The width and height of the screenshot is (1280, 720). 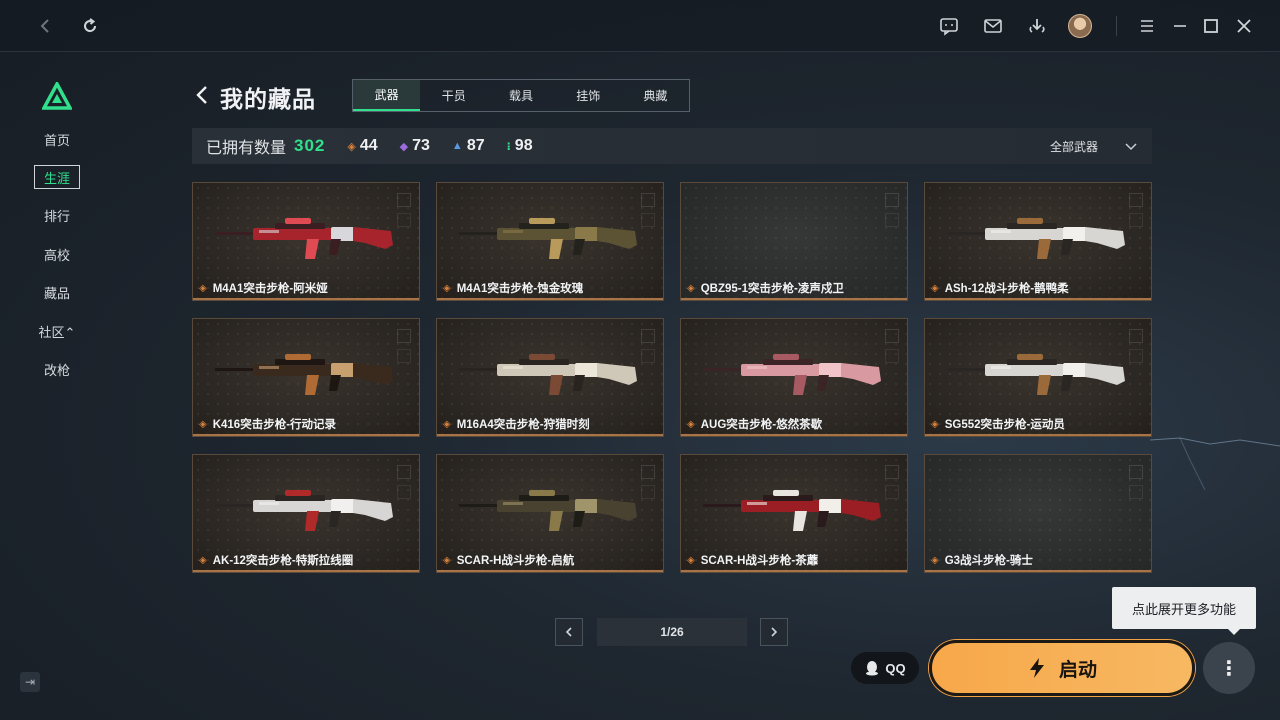 I want to click on weapon-name: ◈ QBZ95-1突击步枪-凌声戍卫, so click(x=765, y=288).